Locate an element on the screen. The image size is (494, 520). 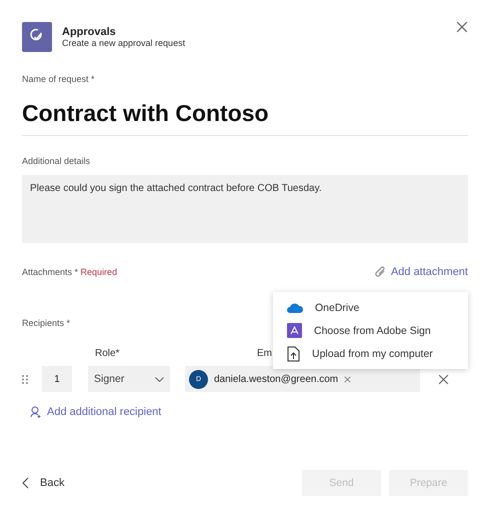
attachments-label: Attachments * Required is located at coordinates (70, 272).